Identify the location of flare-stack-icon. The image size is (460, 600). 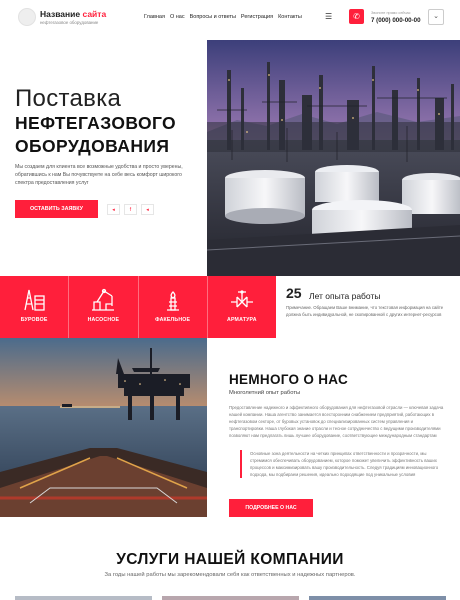
(172, 301).